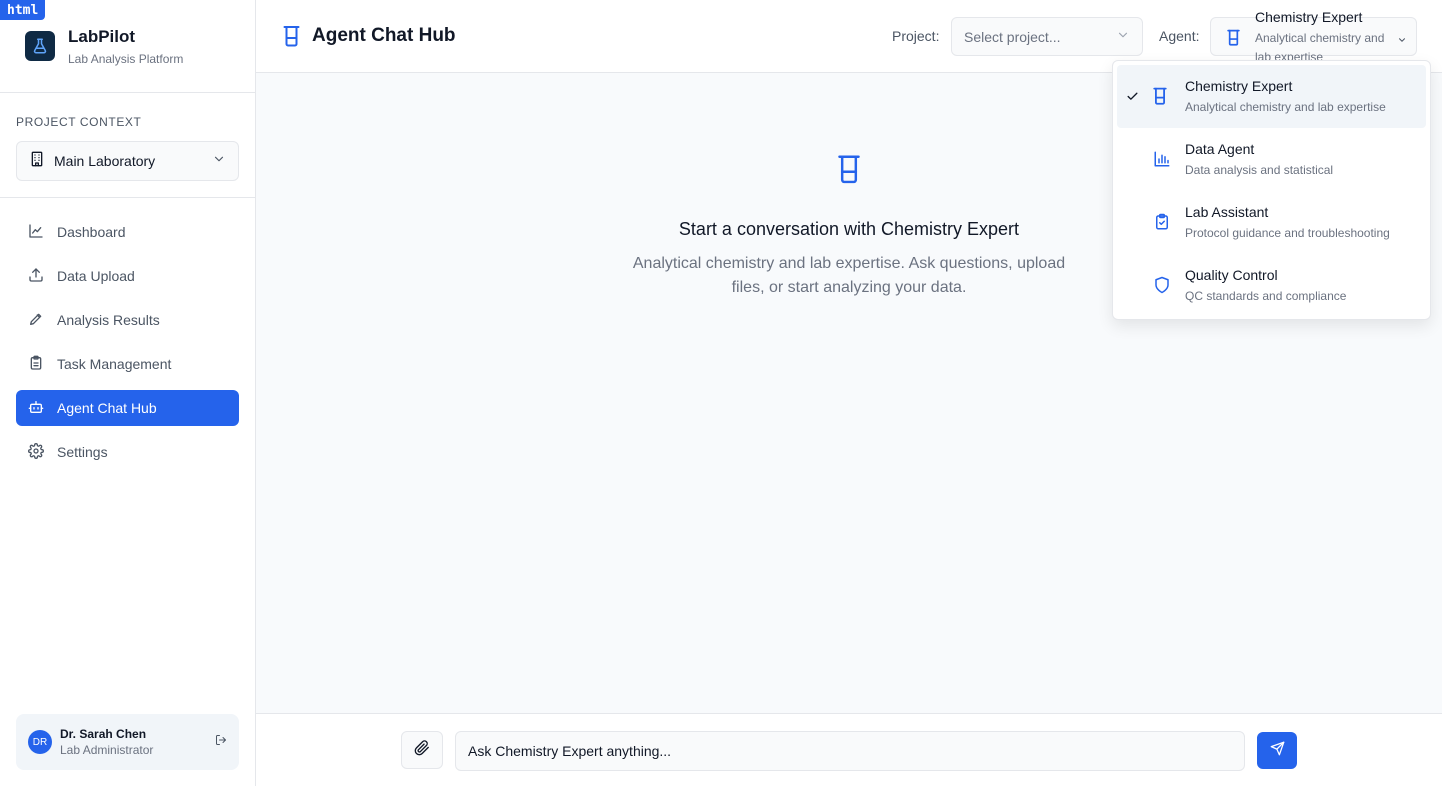 The image size is (1442, 786). What do you see at coordinates (42, 364) in the screenshot?
I see `clipboard-icon` at bounding box center [42, 364].